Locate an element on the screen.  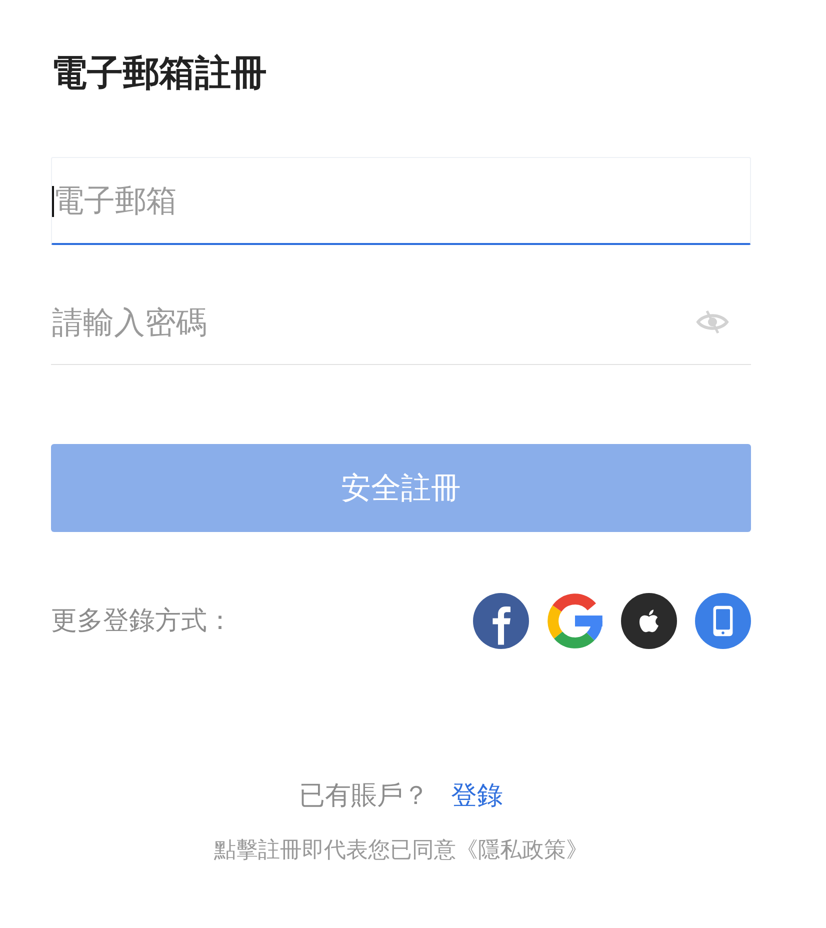
page-title: 電子郵箱註冊 is located at coordinates (159, 74).